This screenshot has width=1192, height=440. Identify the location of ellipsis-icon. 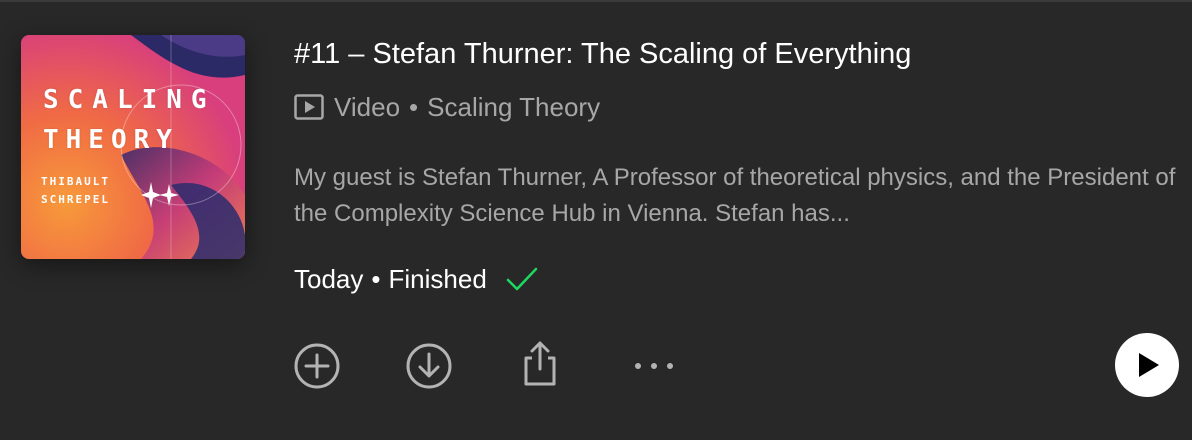
(654, 366).